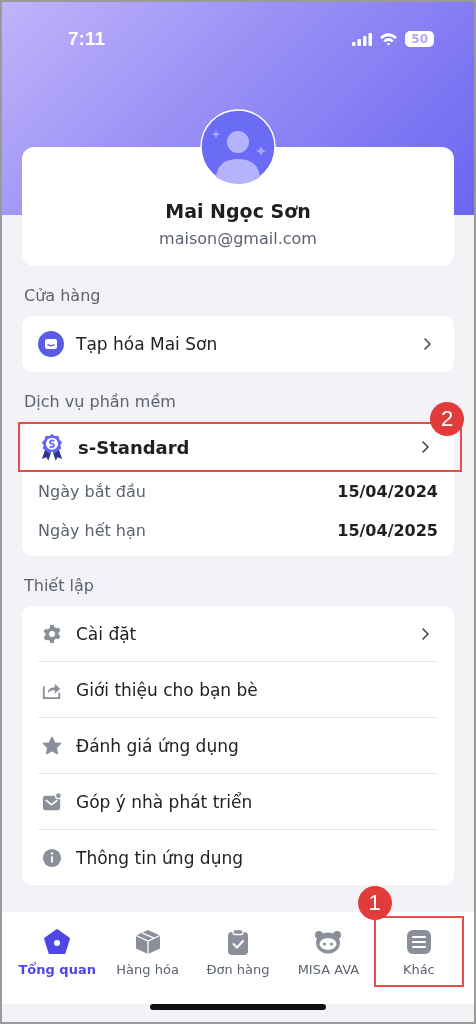  I want to click on profile-name: Mai Ngọc Sơn, so click(238, 211).